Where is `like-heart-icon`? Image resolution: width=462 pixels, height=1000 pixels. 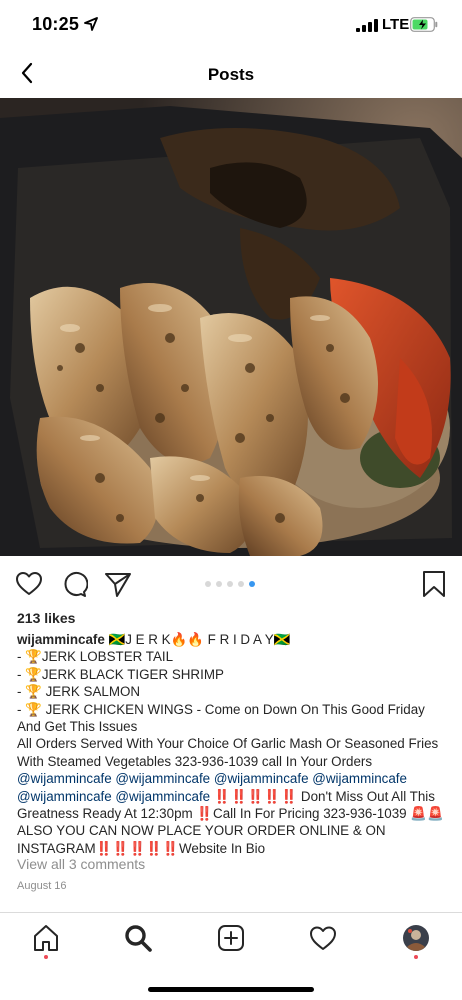
like-heart-icon is located at coordinates (29, 584).